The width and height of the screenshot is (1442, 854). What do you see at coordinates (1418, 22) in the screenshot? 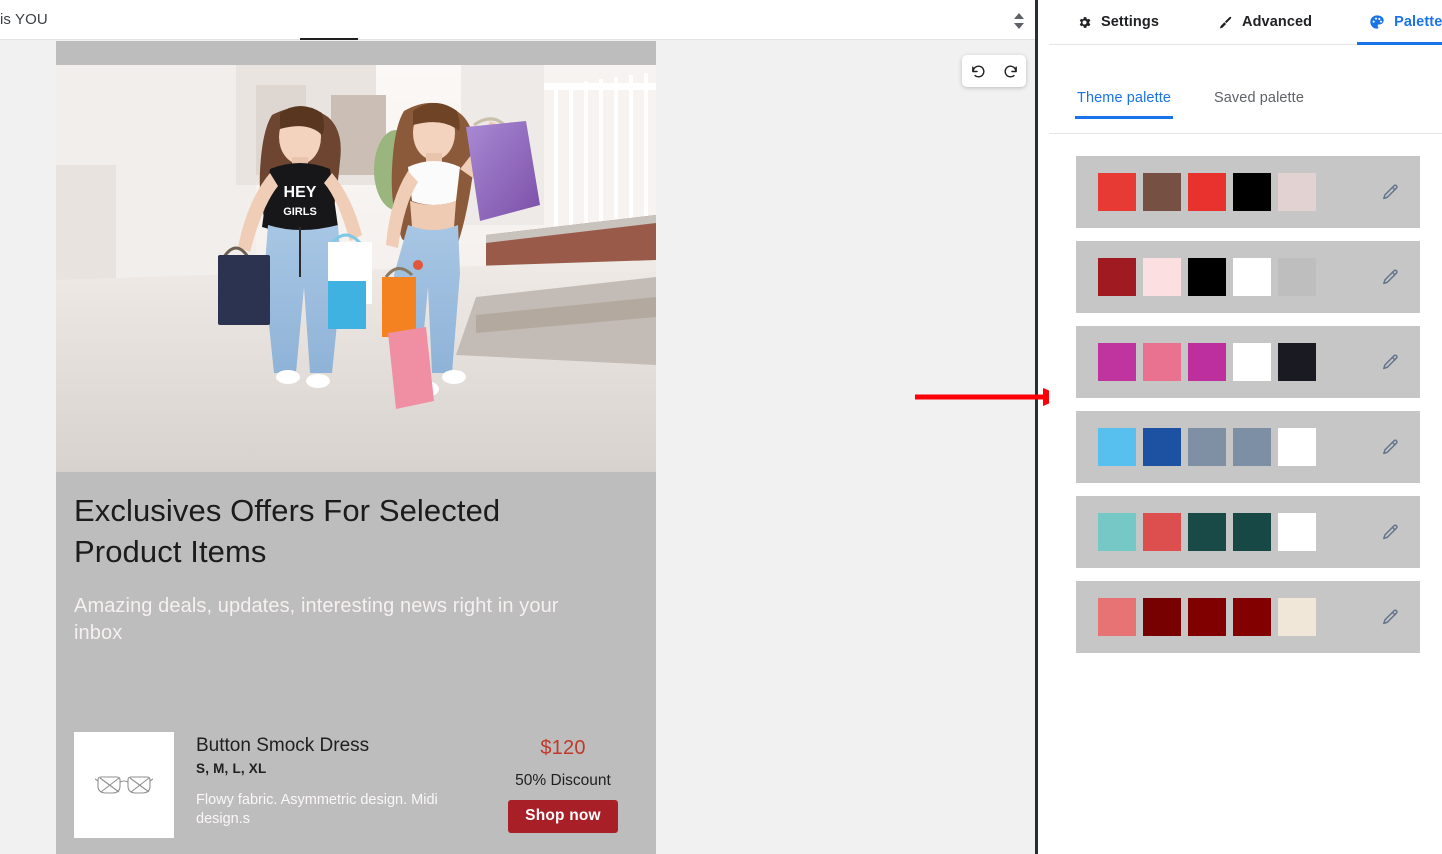
I see `tab-palette-label: Palette` at bounding box center [1418, 22].